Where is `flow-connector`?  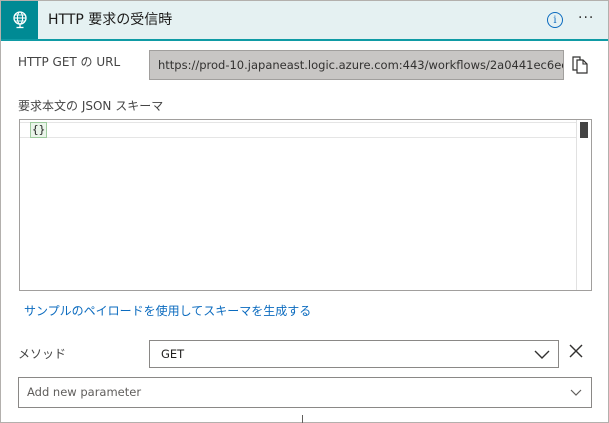
flow-connector is located at coordinates (302, 419).